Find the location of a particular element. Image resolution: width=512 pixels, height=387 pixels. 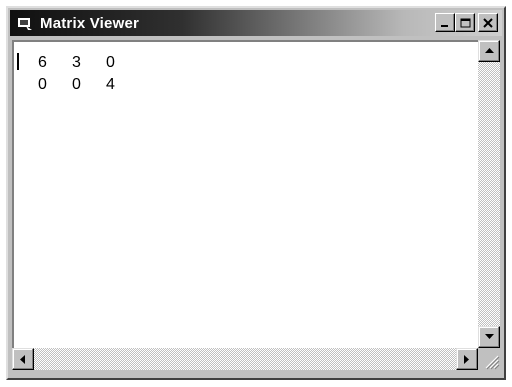

scroll-down-button is located at coordinates (489, 337).